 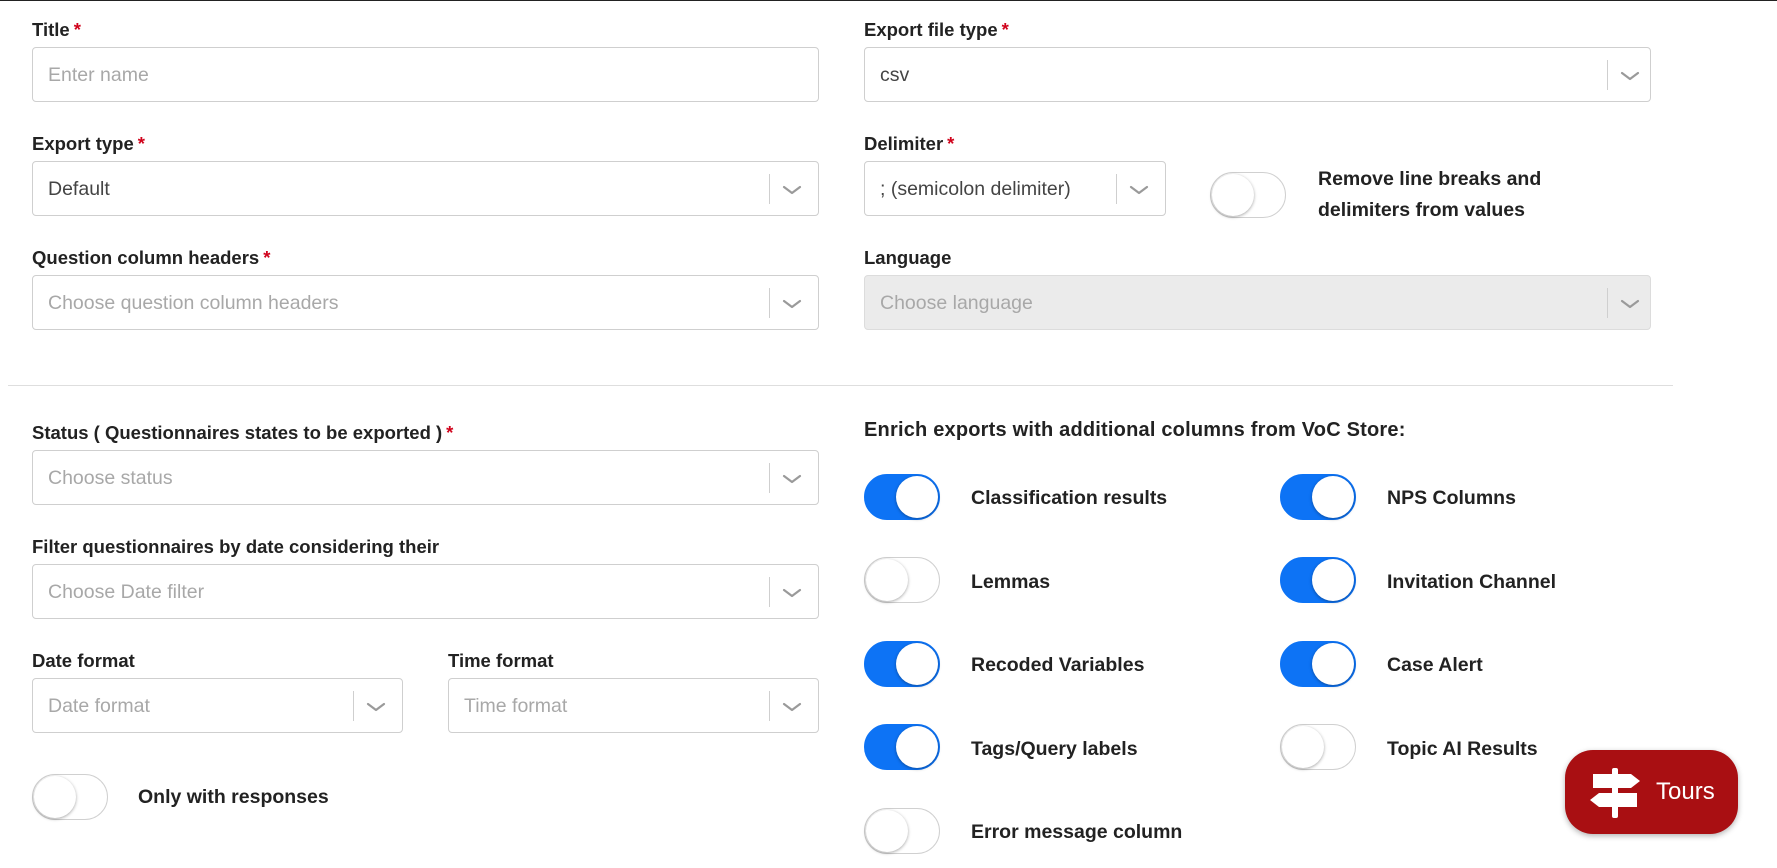 I want to click on title-field: Title * Enter name, so click(x=425, y=60).